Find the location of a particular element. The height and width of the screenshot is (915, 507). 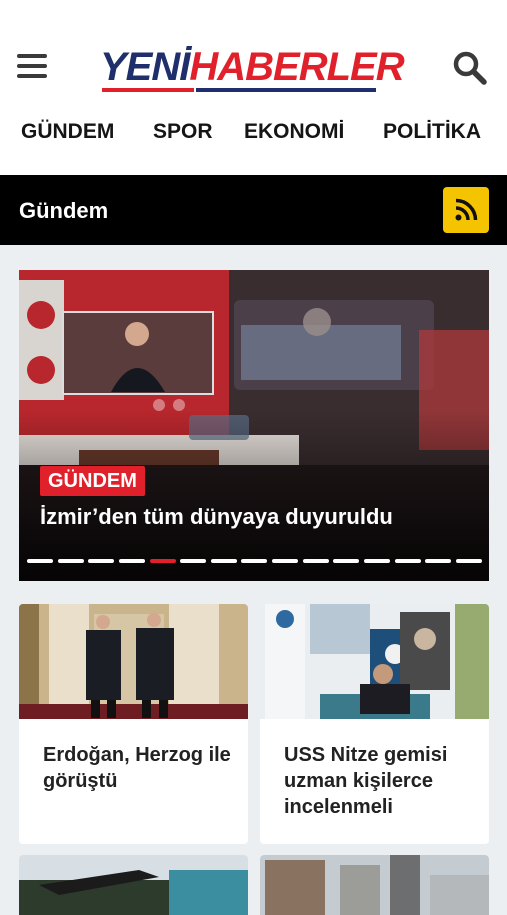

slider-headline: İzmir’den tüm dünyaya duyuruldu is located at coordinates (216, 517).